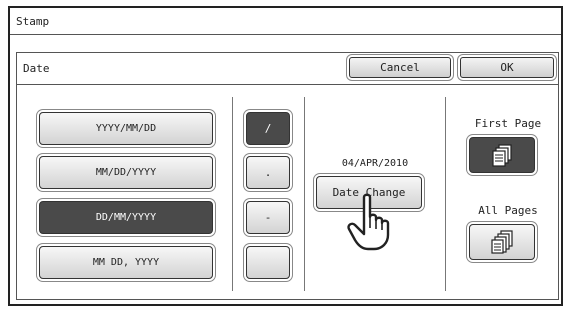 The image size is (570, 311). Describe the element at coordinates (126, 172) in the screenshot. I see `format-mm-dd-yyyy-button: MM/DD/YYYY` at that location.